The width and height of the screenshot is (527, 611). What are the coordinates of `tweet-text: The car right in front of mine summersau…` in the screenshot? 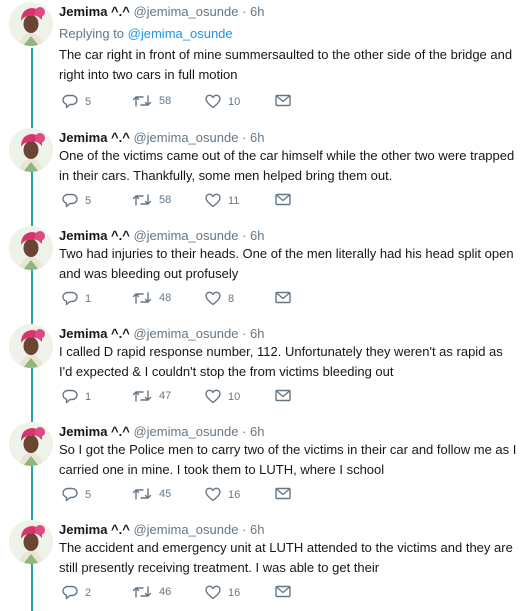 It's located at (286, 64).